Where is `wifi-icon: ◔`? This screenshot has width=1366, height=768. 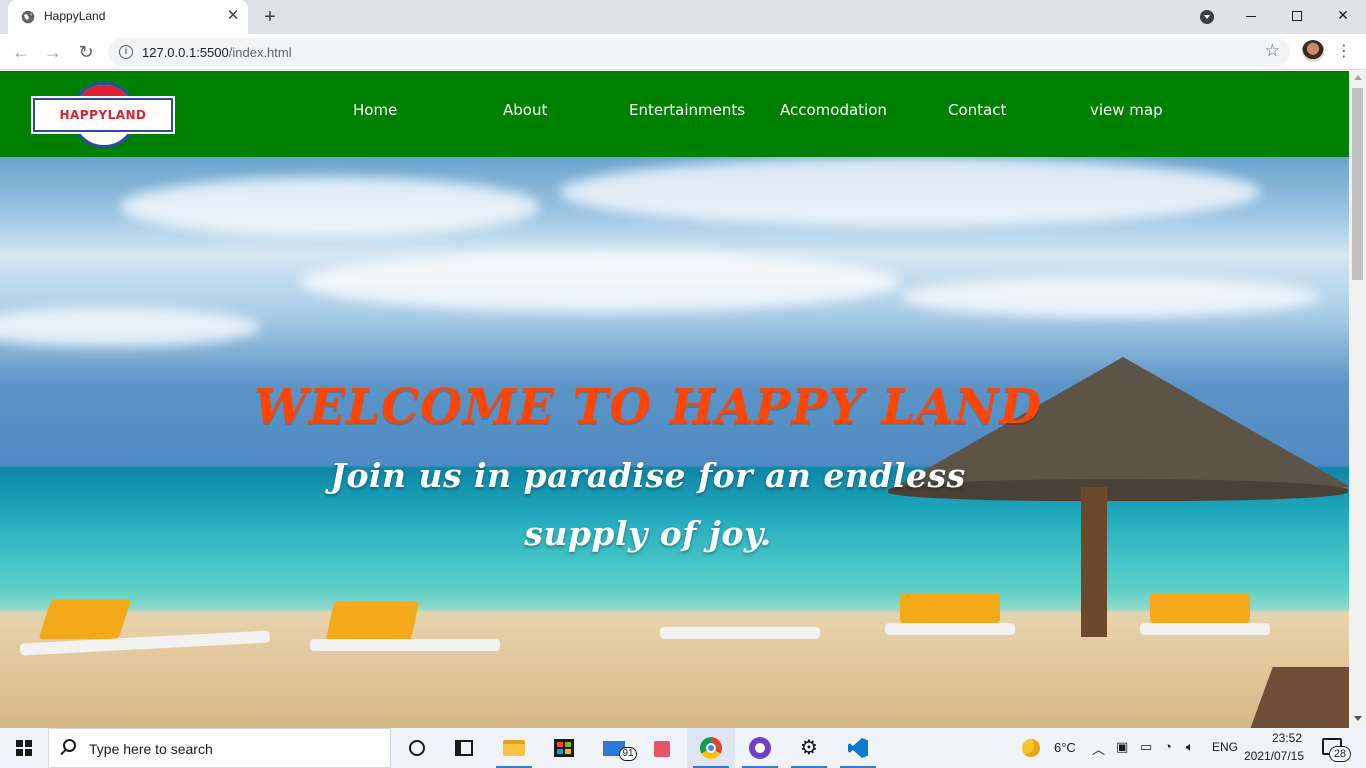 wifi-icon: ◔ is located at coordinates (1168, 746).